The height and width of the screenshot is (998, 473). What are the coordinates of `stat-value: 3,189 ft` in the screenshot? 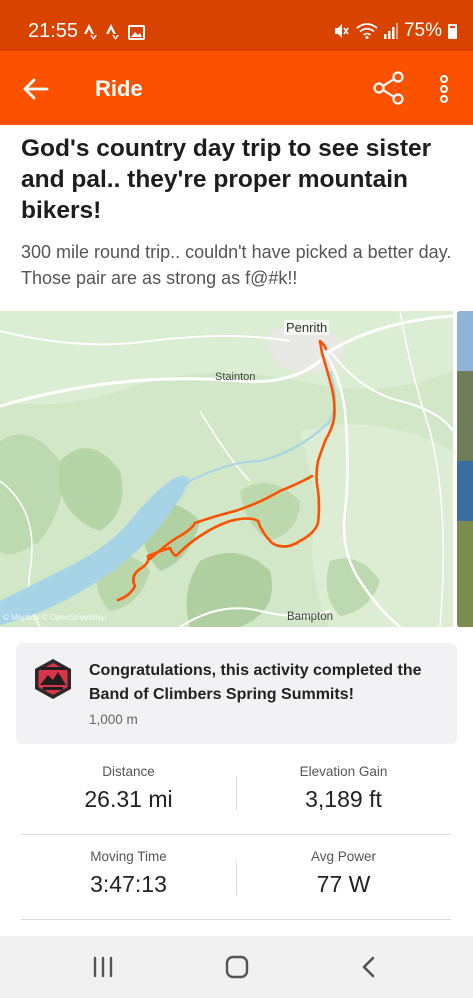 It's located at (343, 799).